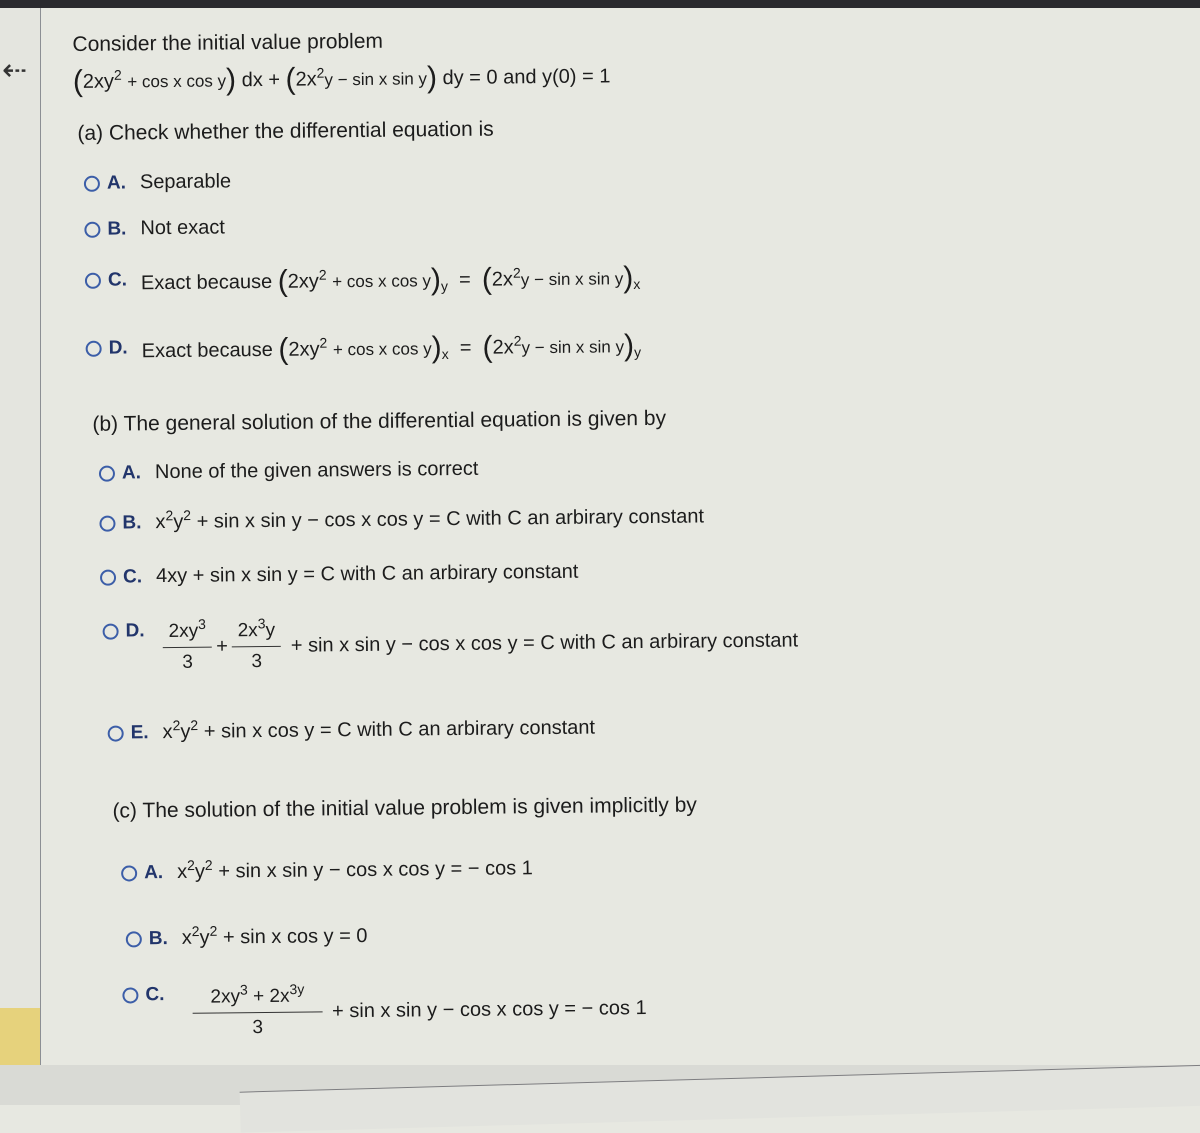 This screenshot has height=1133, width=1200. I want to click on fraction: 2xy3 3, so click(187, 647).